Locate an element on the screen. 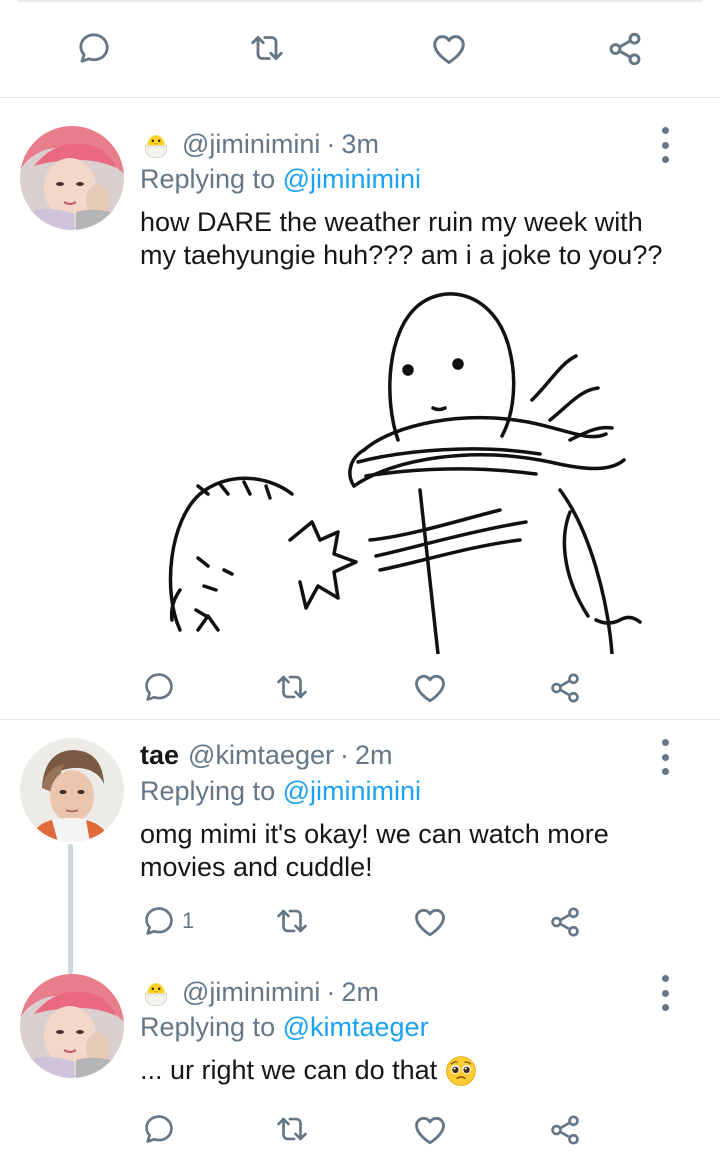 The height and width of the screenshot is (1156, 720). handle: @kimtaeger is located at coordinates (261, 755).